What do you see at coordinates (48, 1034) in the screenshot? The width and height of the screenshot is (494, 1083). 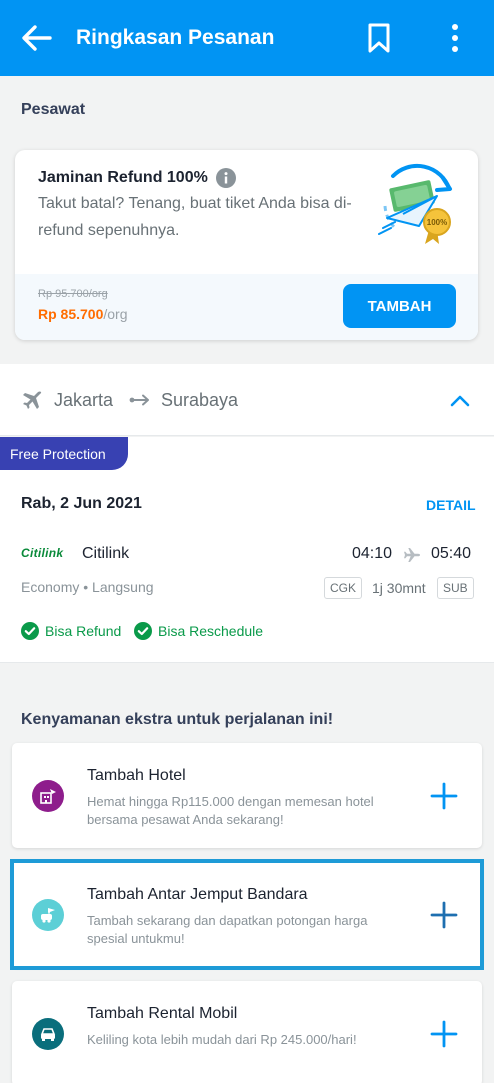 I see `car-icon` at bounding box center [48, 1034].